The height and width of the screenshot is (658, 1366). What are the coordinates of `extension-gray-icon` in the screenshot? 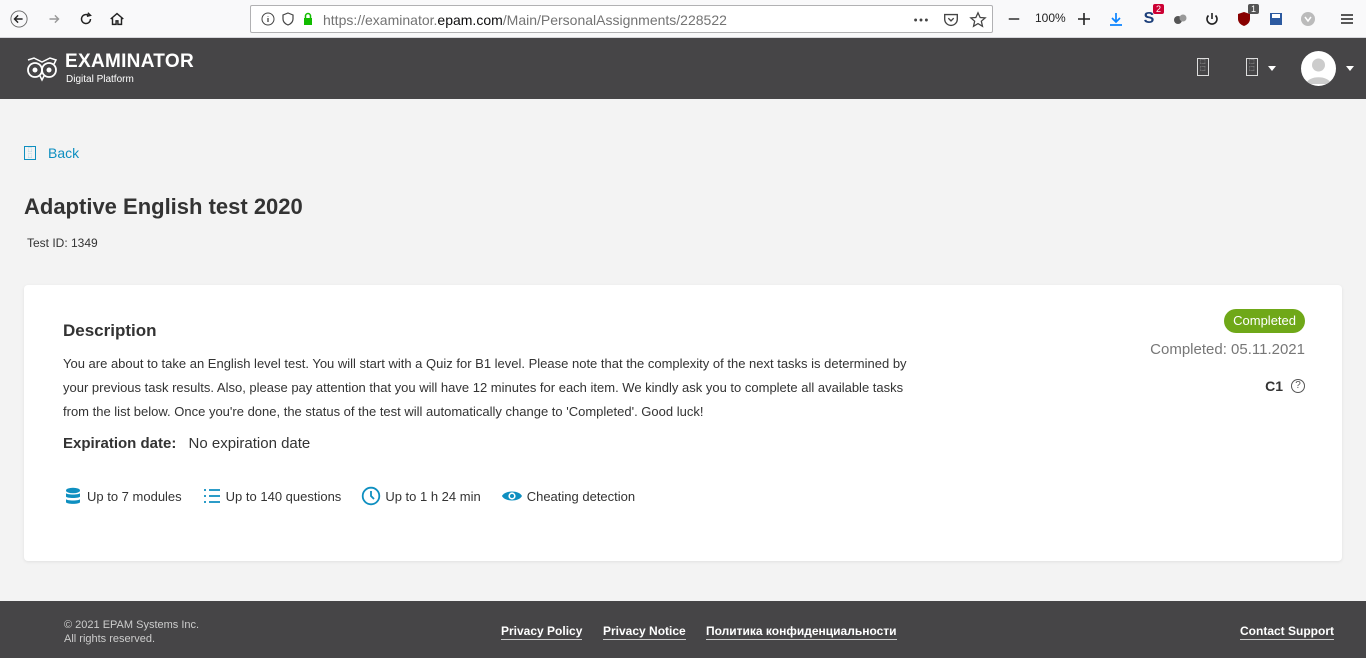 It's located at (1308, 19).